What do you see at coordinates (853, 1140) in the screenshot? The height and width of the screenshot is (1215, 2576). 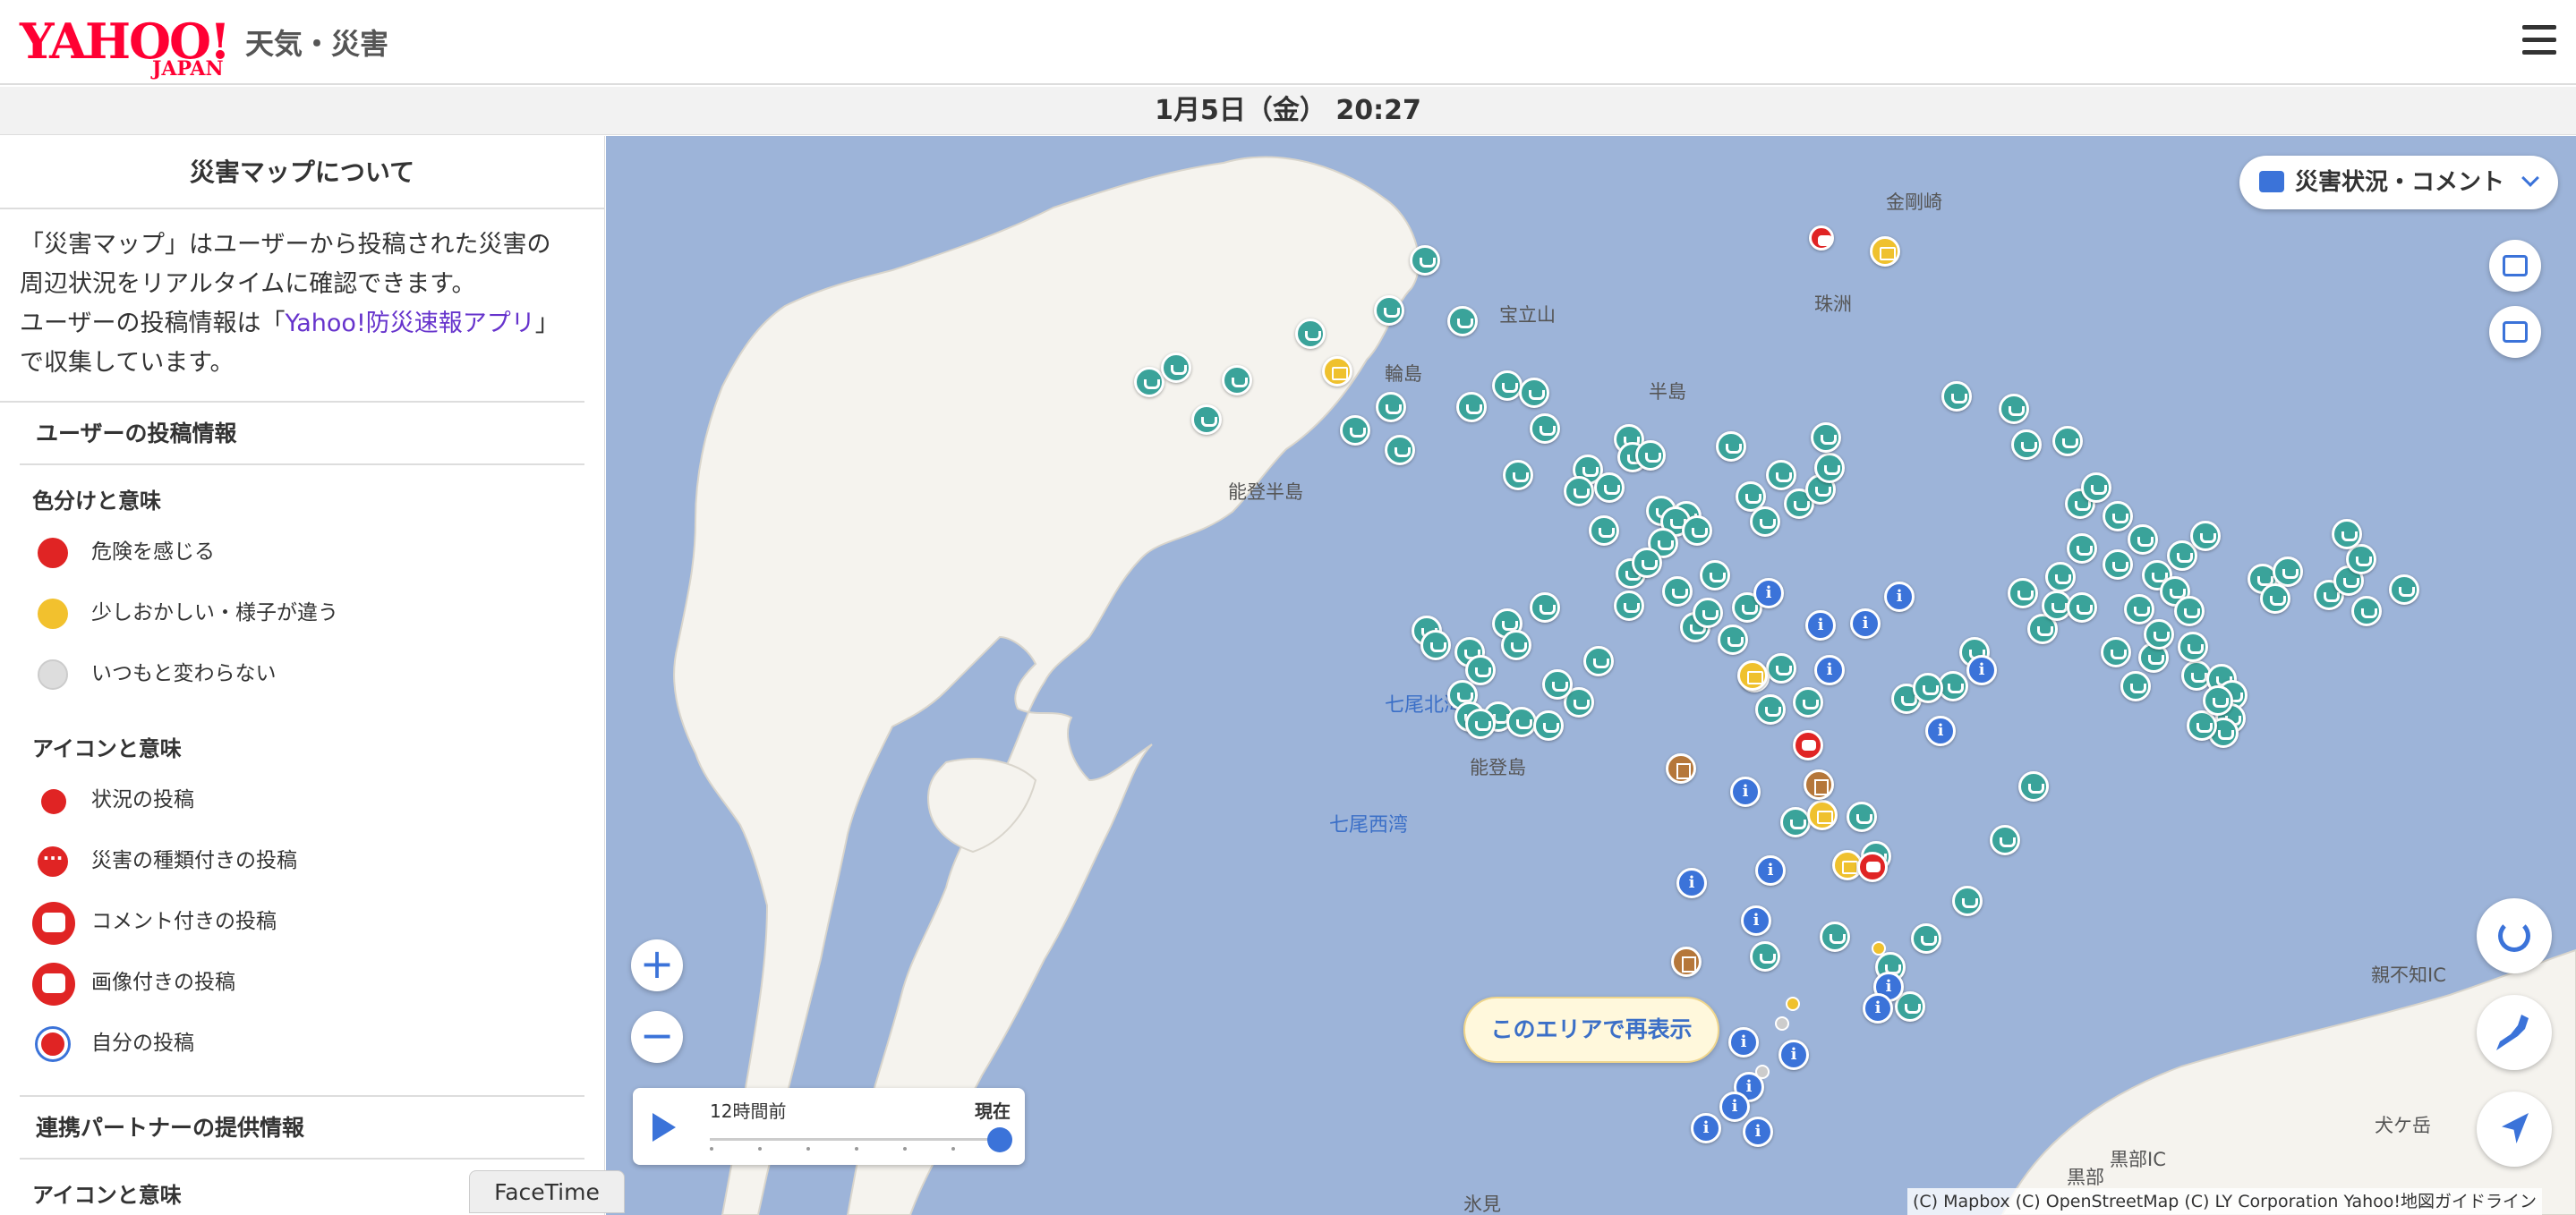 I see `timeline-track` at bounding box center [853, 1140].